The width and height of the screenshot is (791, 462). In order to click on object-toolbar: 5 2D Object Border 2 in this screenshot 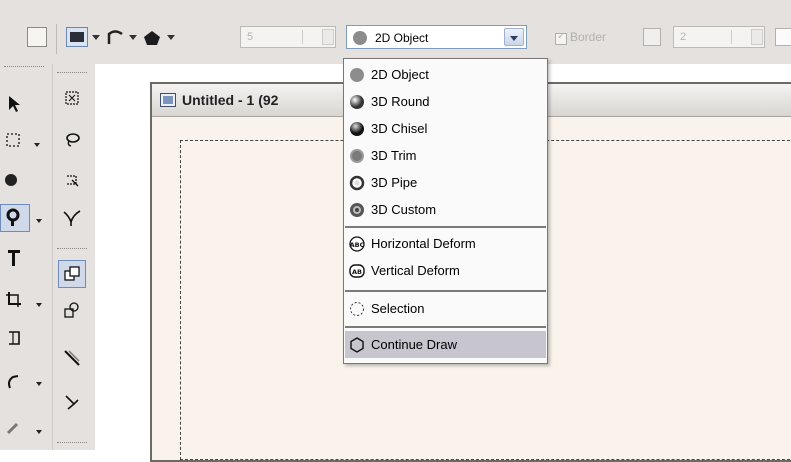, I will do `click(395, 32)`.